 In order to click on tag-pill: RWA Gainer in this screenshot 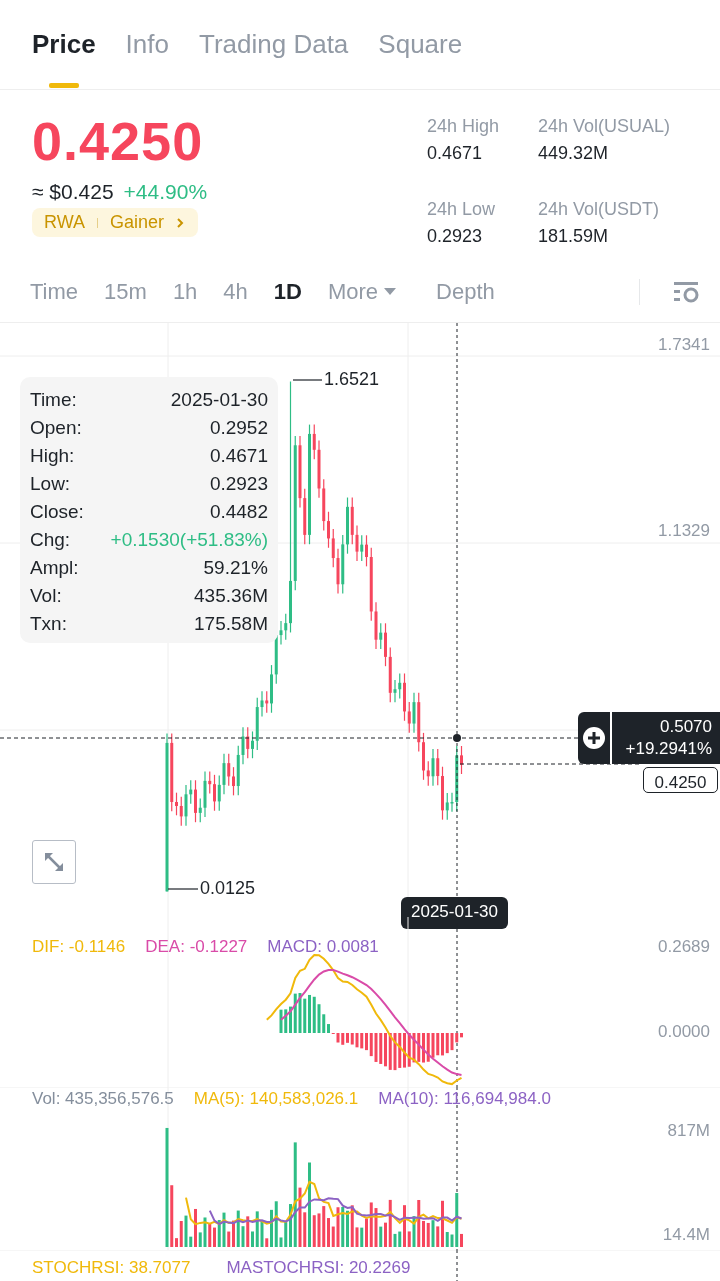, I will do `click(115, 222)`.